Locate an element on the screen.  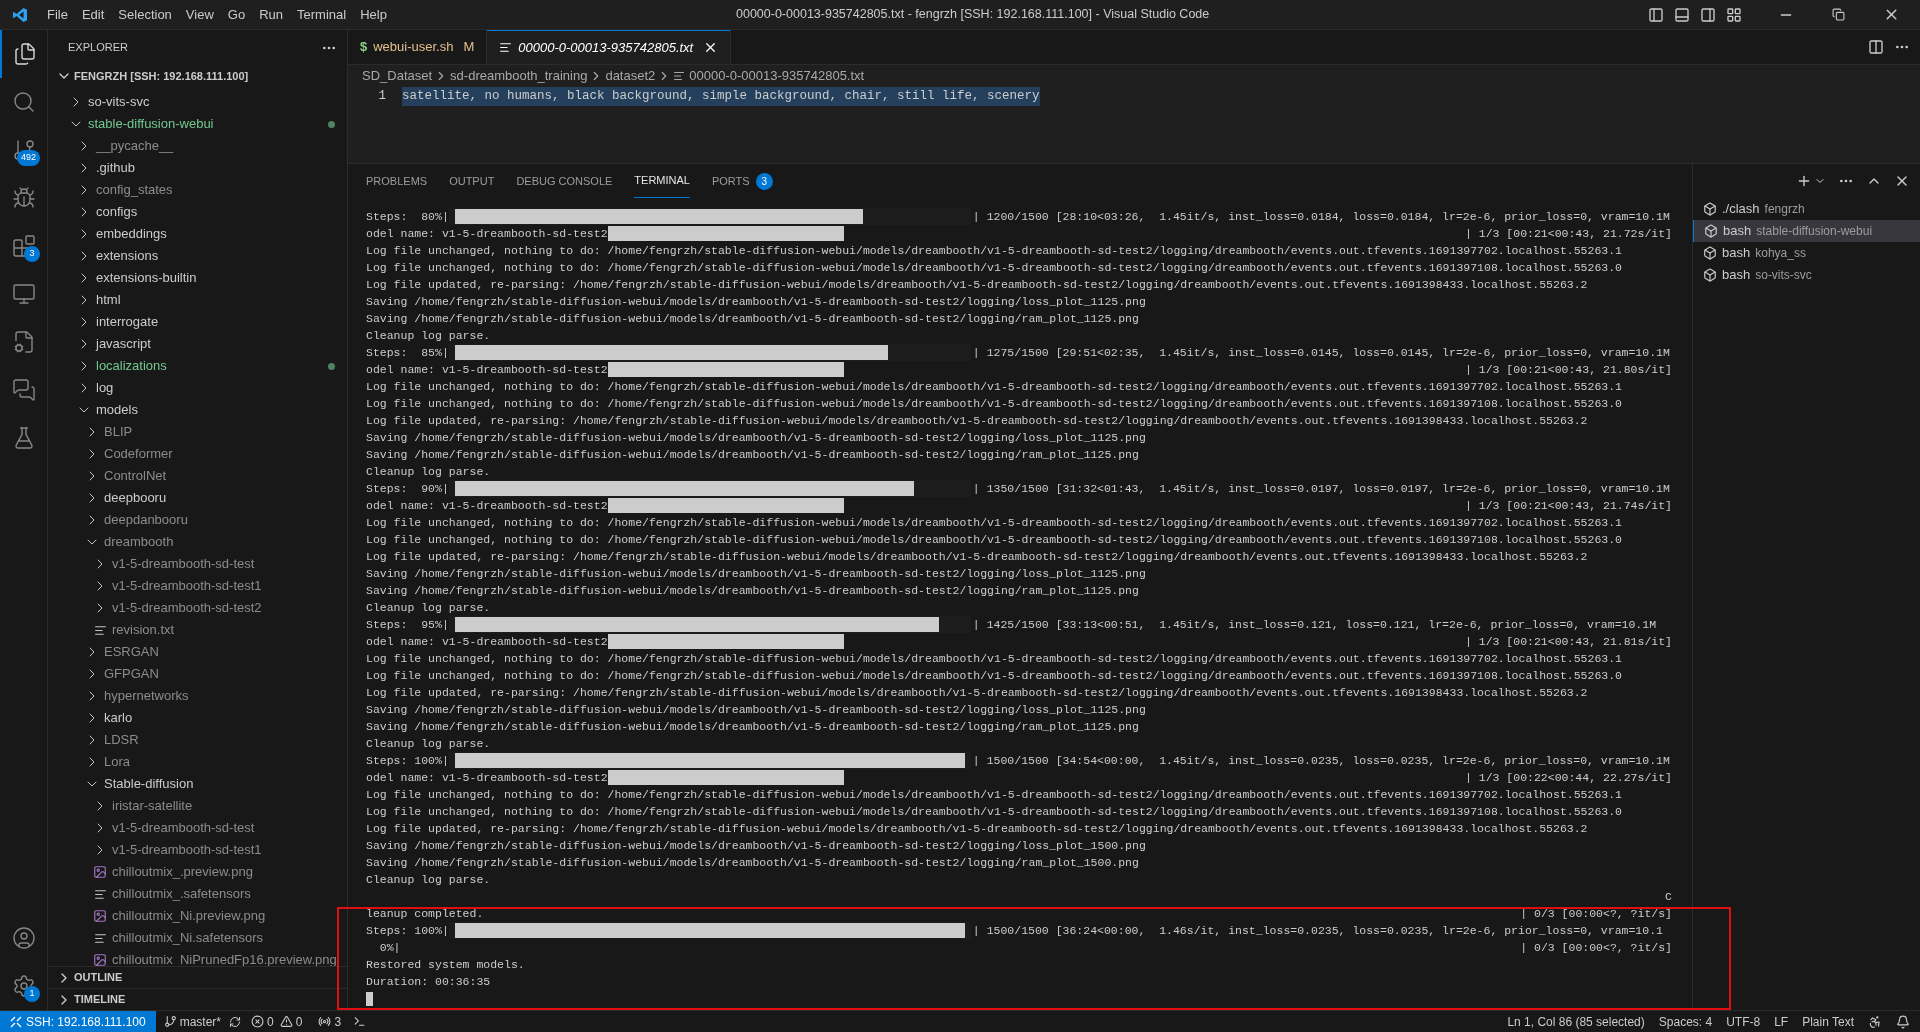
menu-item: Help is located at coordinates (373, 14).